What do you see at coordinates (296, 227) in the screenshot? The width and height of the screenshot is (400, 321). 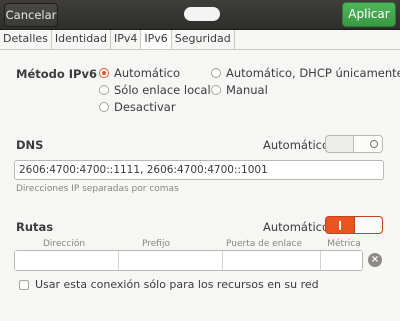 I see `routes-auto-label: Automático` at bounding box center [296, 227].